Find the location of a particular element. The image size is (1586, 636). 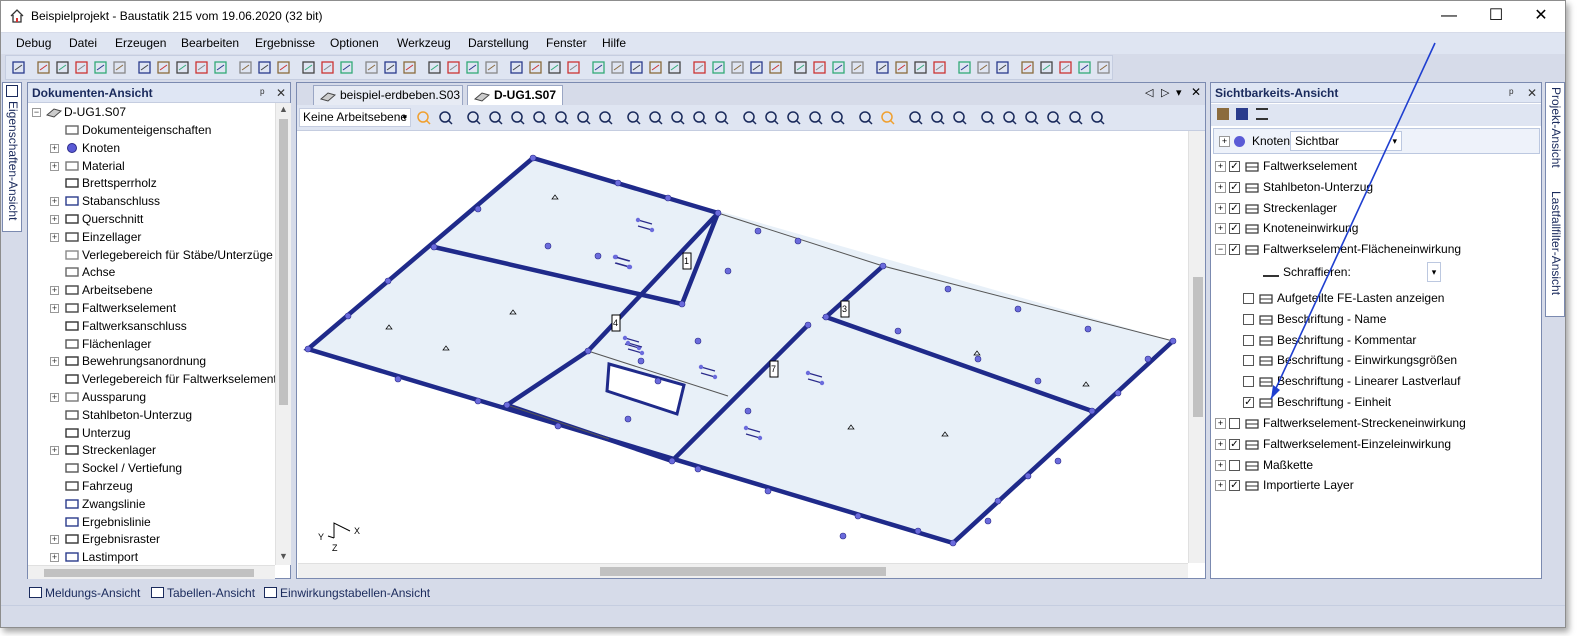

menu-debug: Debug is located at coordinates (33, 43).